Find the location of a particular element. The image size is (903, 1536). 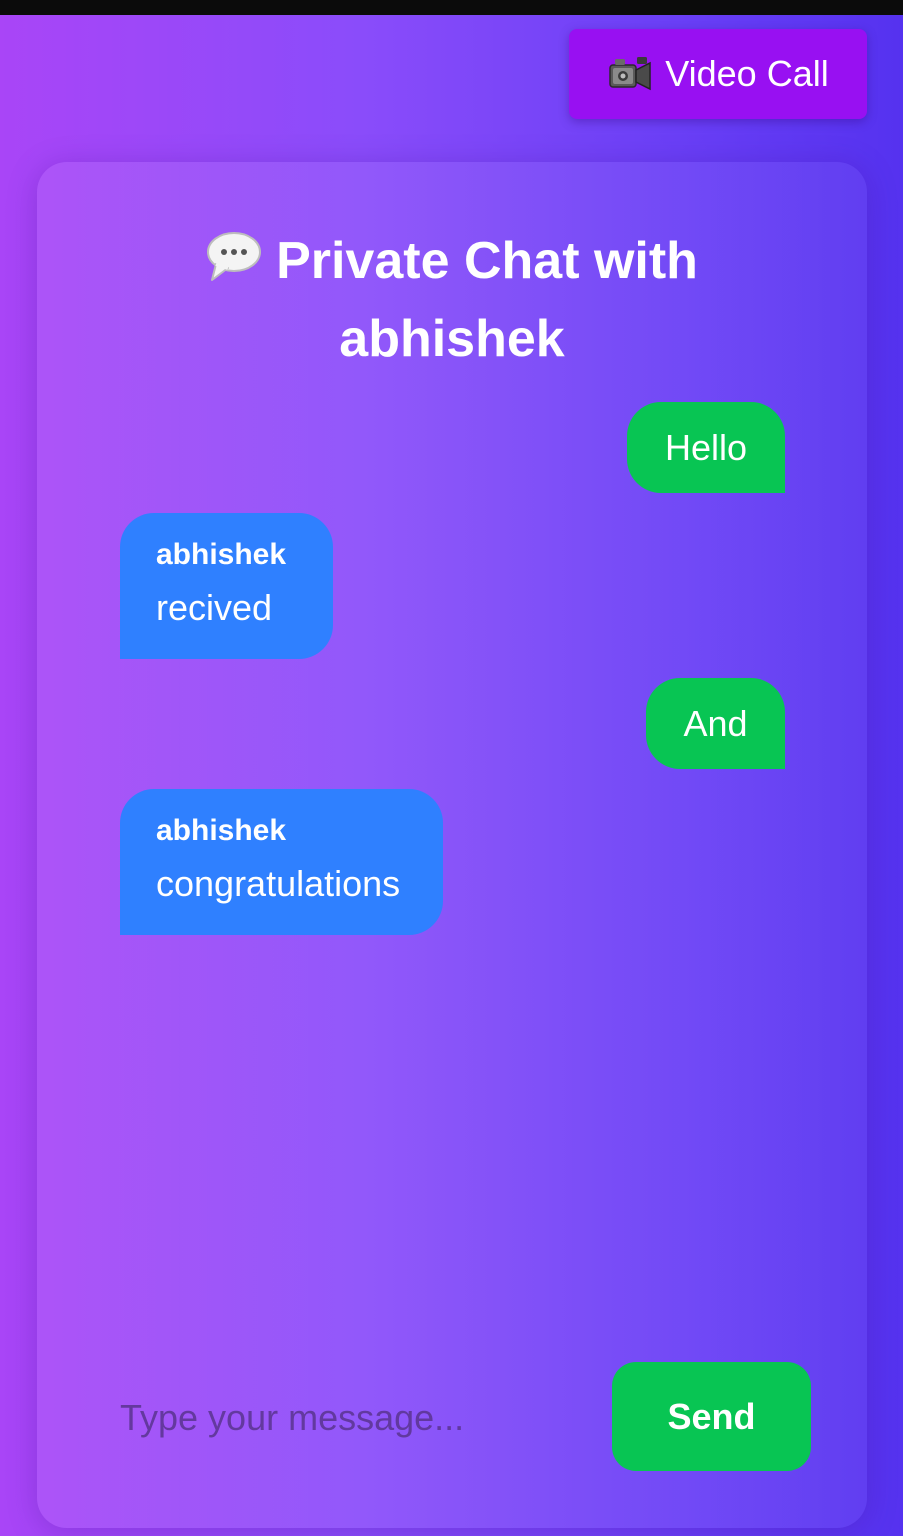

message-sent: Hello is located at coordinates (706, 447).